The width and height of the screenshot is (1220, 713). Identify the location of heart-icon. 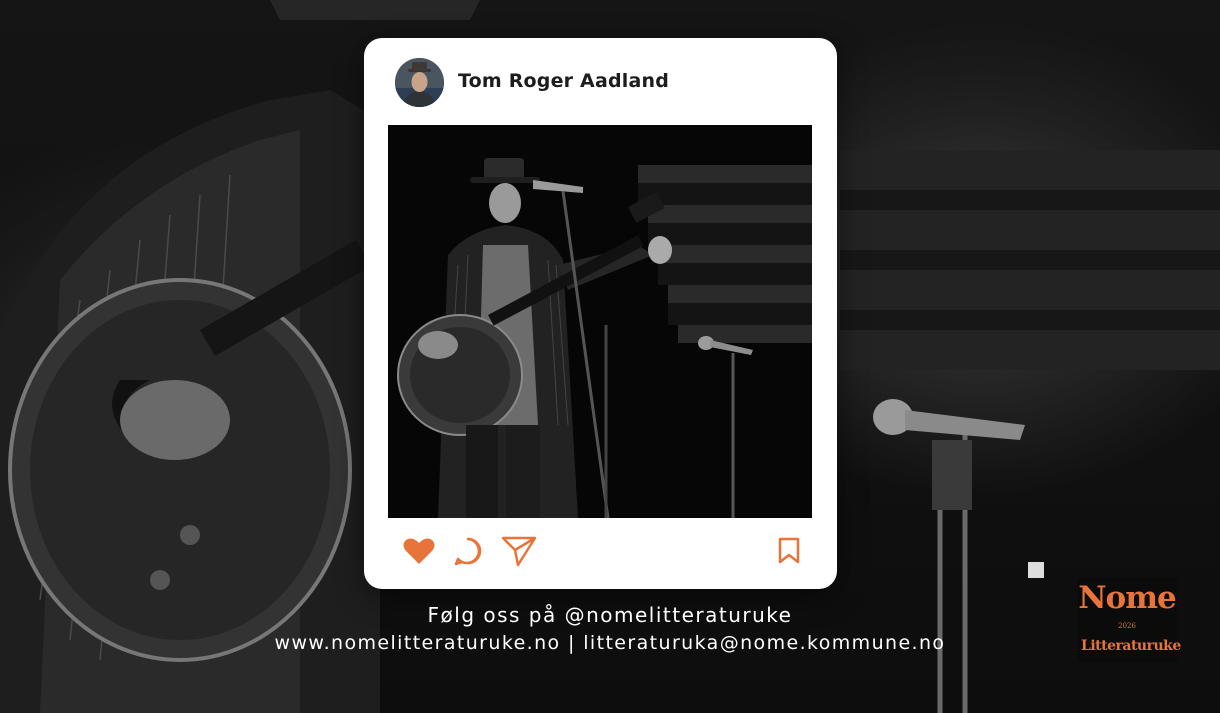
(419, 553).